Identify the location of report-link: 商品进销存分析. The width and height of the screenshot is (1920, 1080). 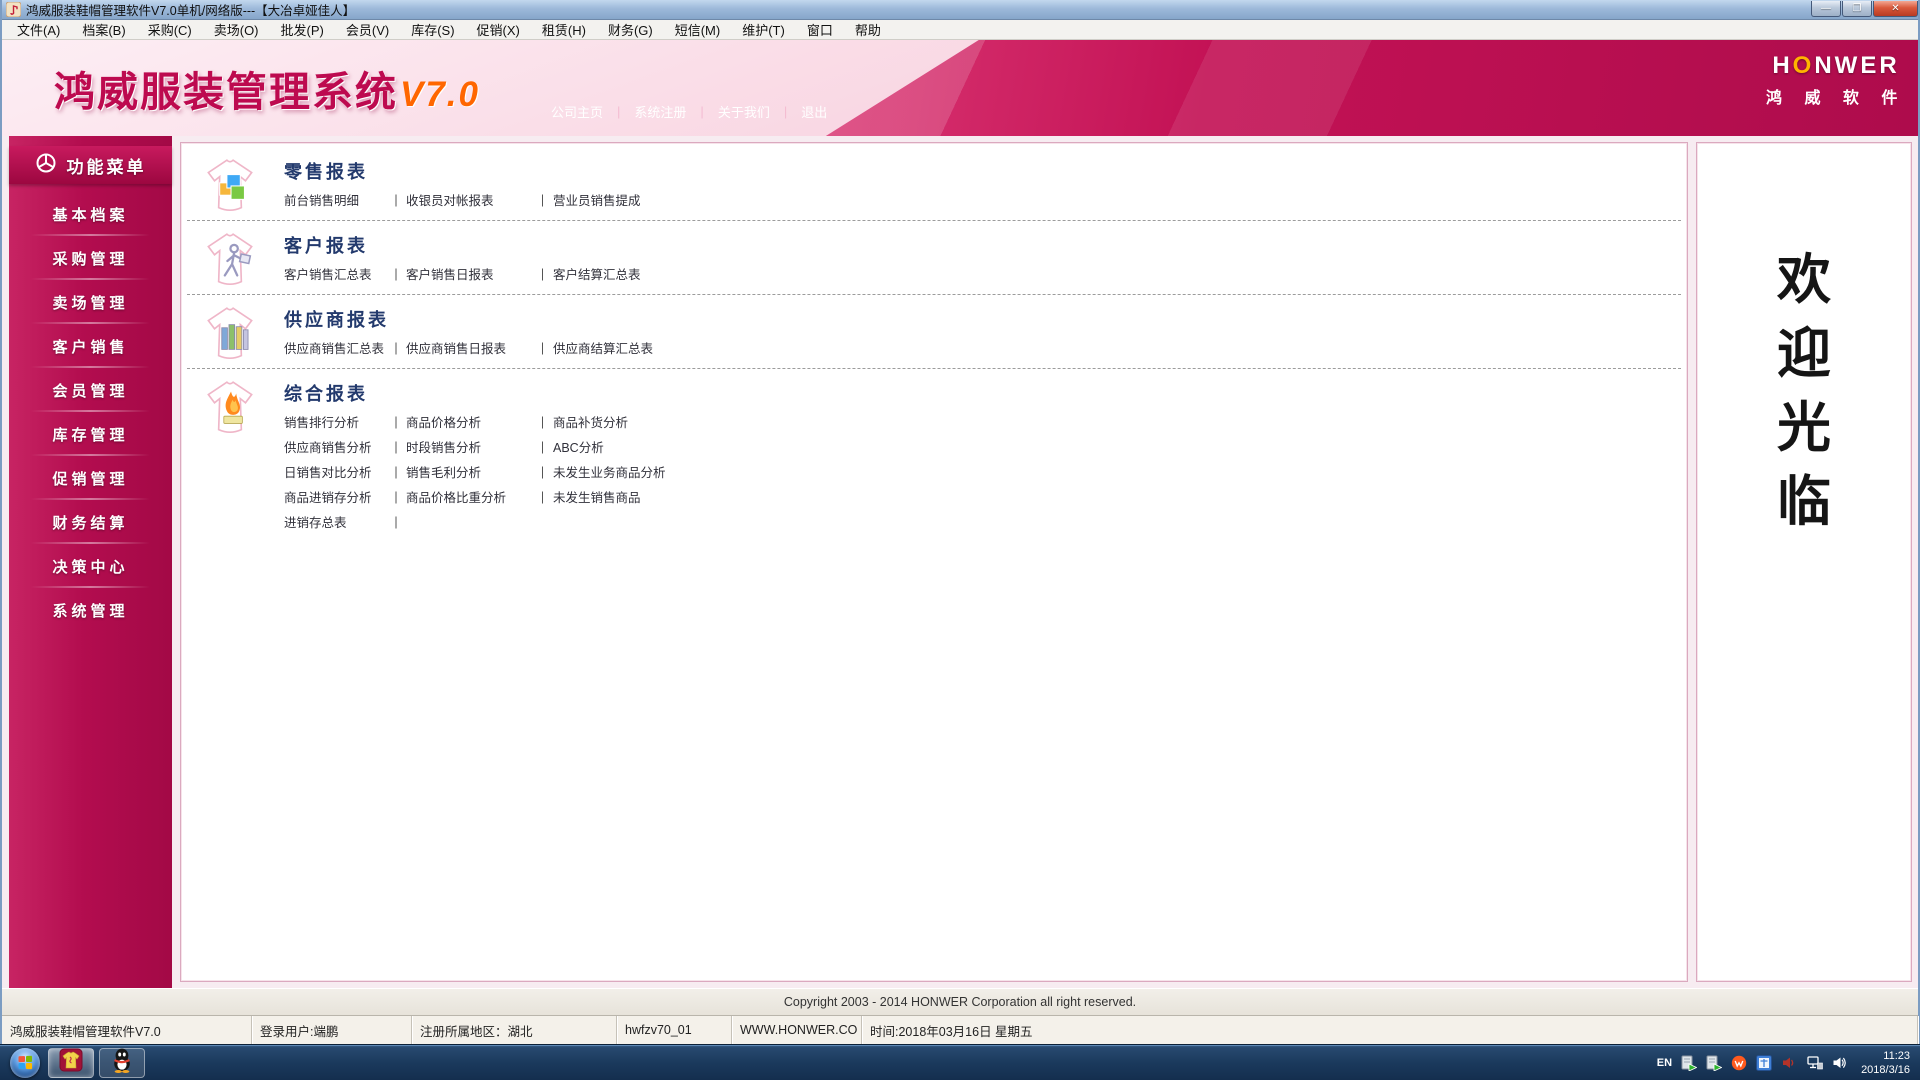
(328, 498).